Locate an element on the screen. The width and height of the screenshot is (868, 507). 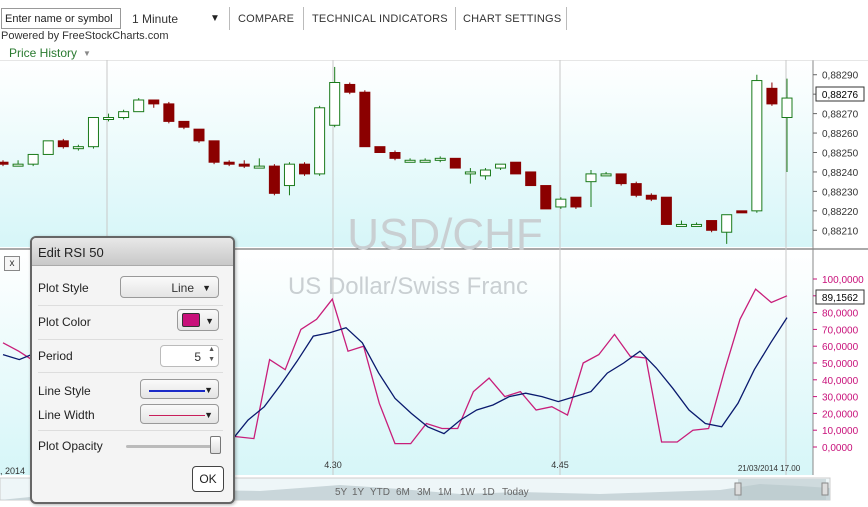
range-ytd-button: YTD is located at coordinates (380, 492).